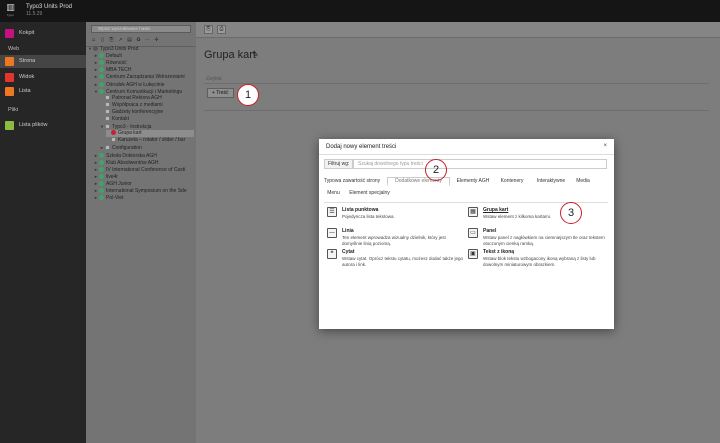 This screenshot has height=443, width=720. Describe the element at coordinates (473, 181) in the screenshot. I see `tab-item: Elementy AGH` at that location.